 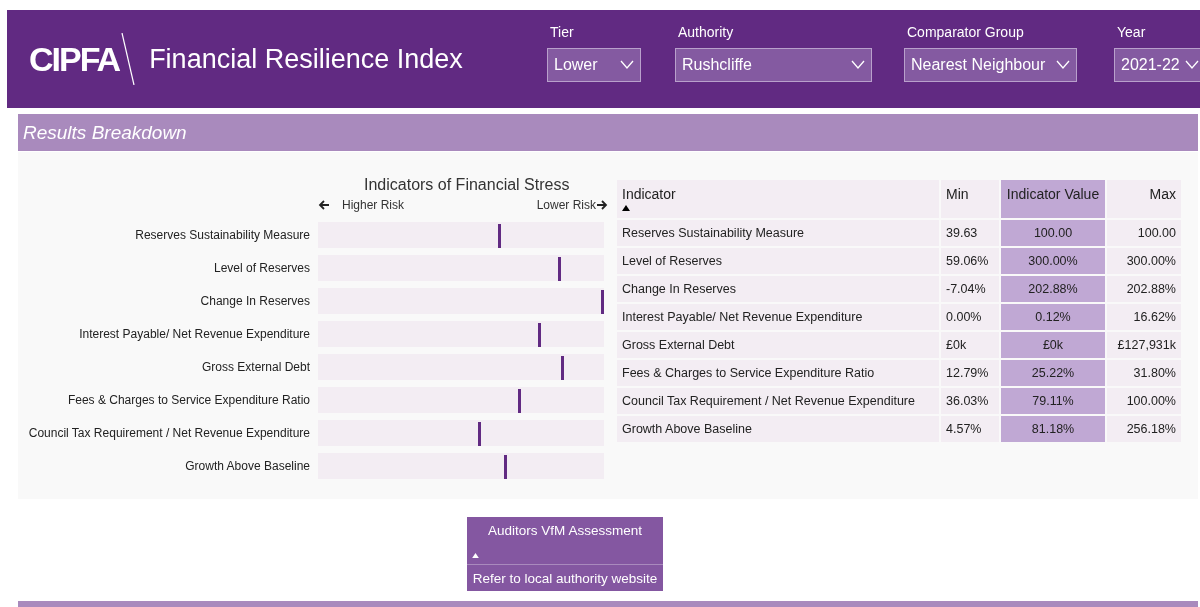 I want to click on table-cell: 31.80%, so click(x=1144, y=373).